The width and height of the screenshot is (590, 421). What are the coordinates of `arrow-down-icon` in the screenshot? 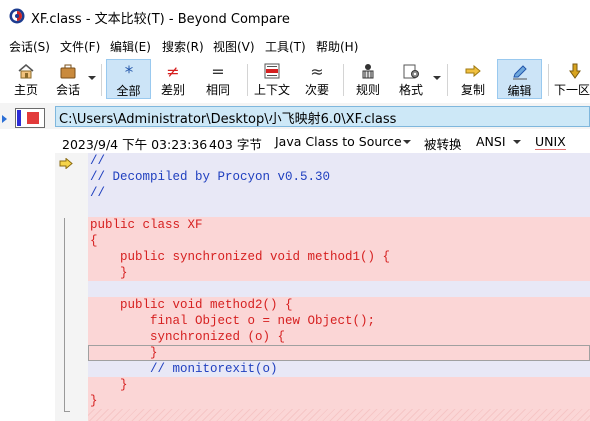 It's located at (575, 71).